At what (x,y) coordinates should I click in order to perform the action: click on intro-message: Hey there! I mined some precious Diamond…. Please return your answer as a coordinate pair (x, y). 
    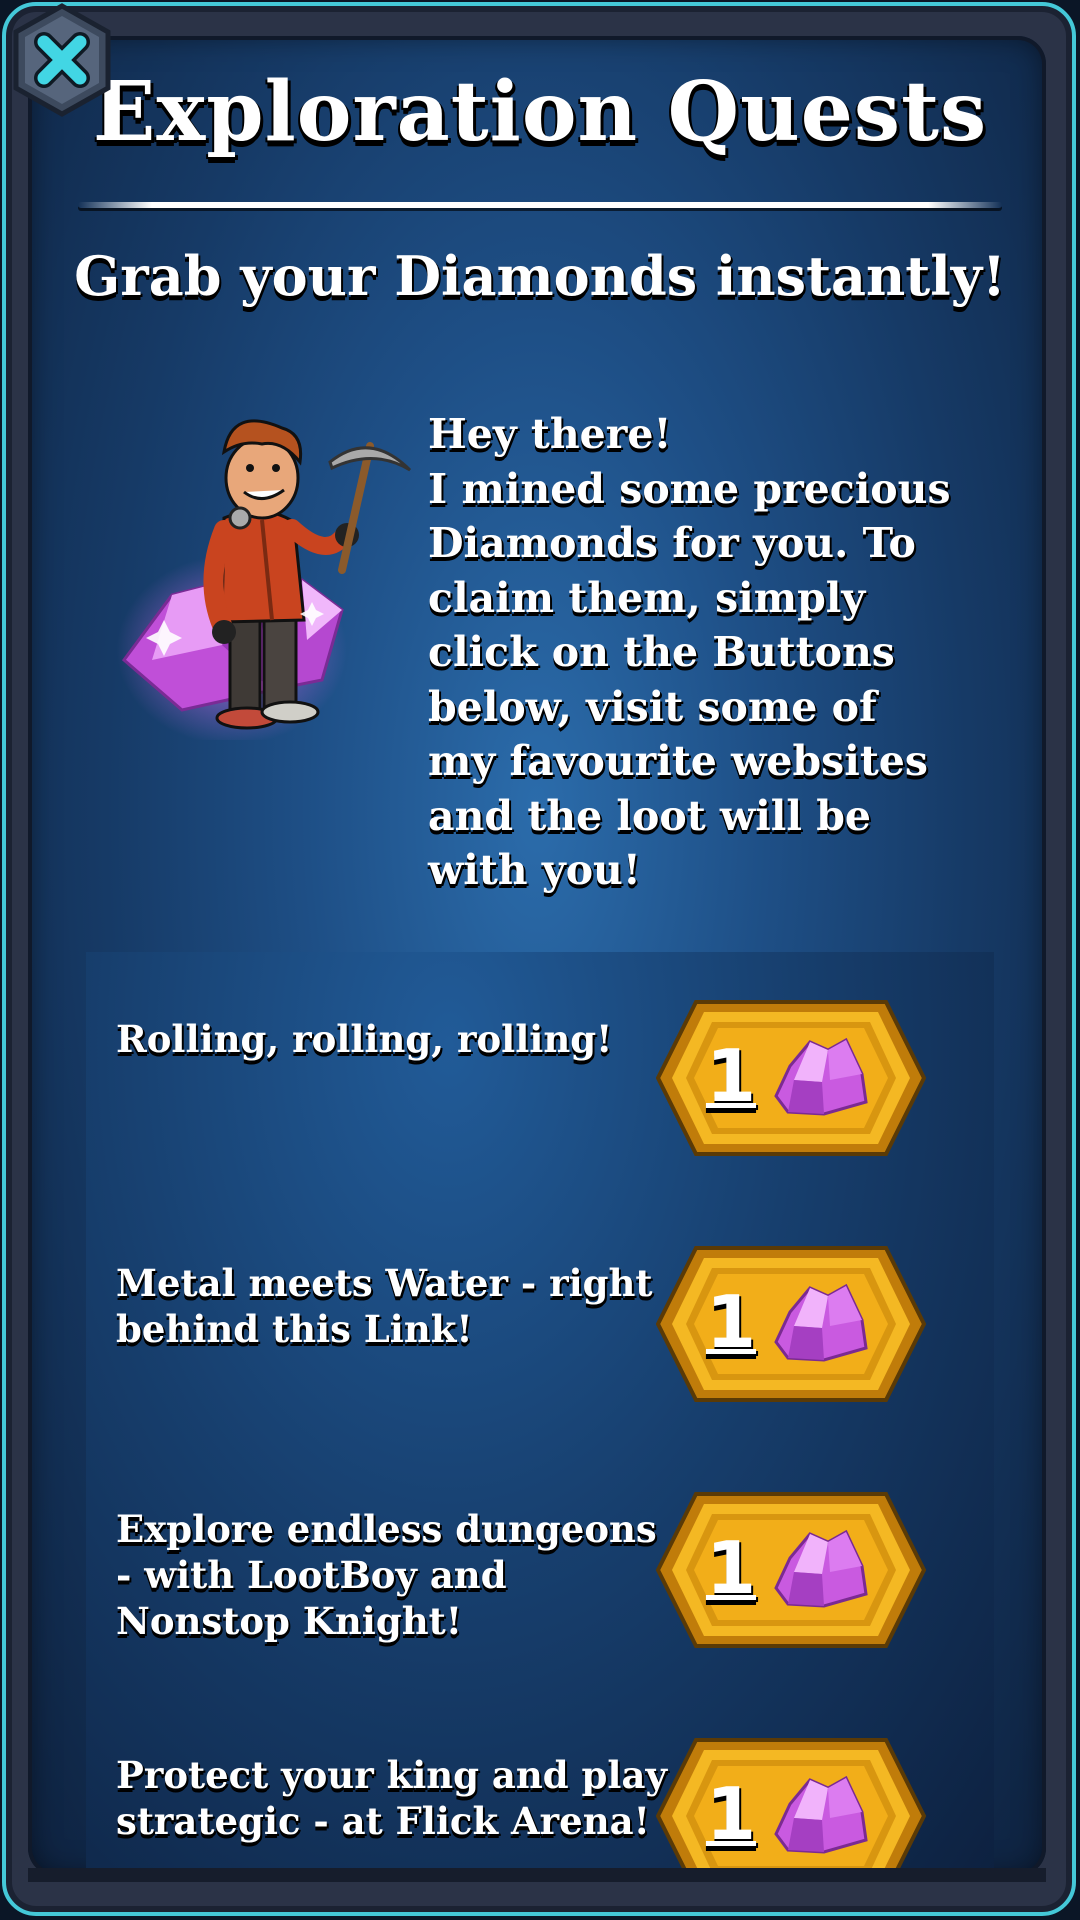
    Looking at the image, I should click on (689, 652).